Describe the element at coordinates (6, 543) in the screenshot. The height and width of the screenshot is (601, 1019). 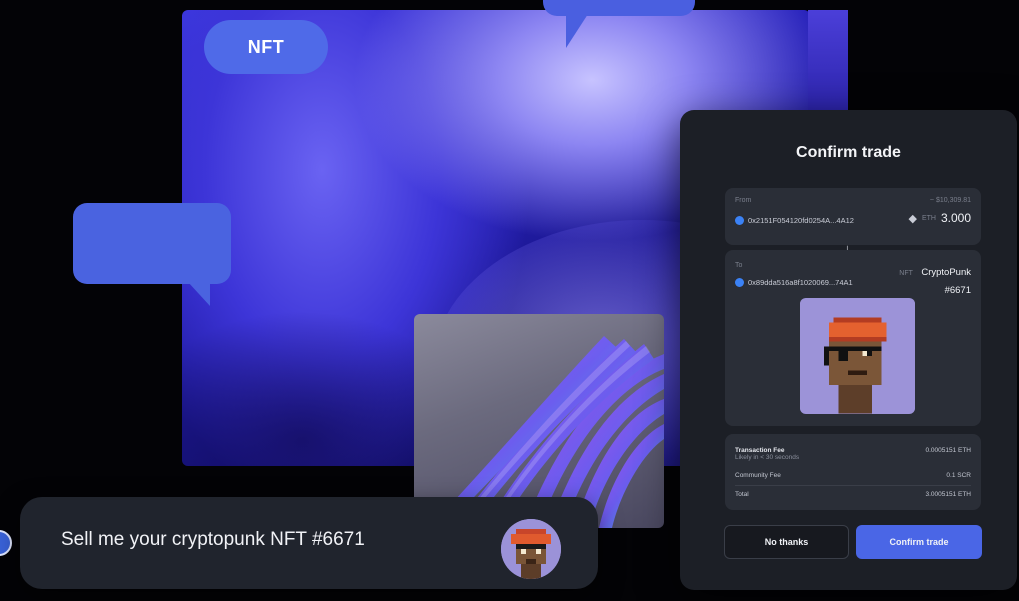
I see `assistant-avatar-icon` at that location.